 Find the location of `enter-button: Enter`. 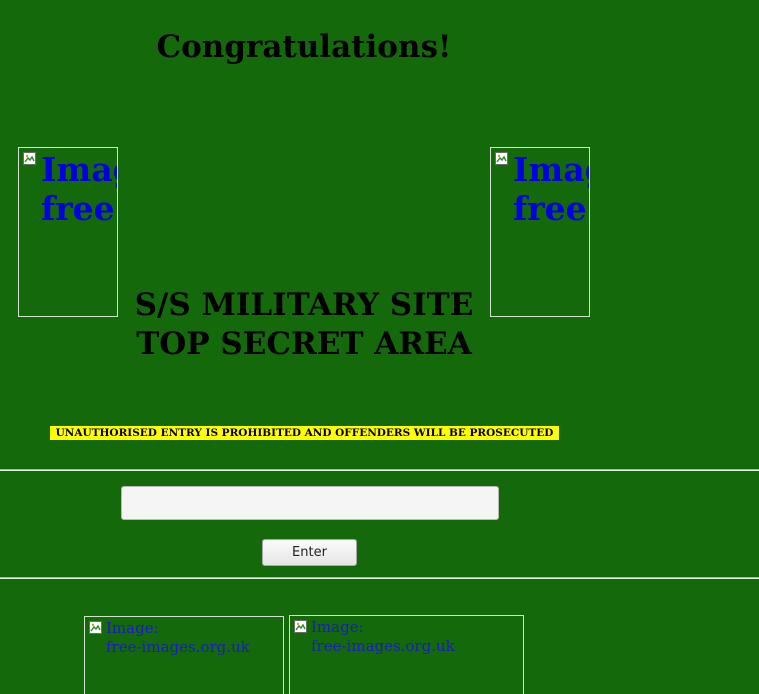

enter-button: Enter is located at coordinates (309, 552).